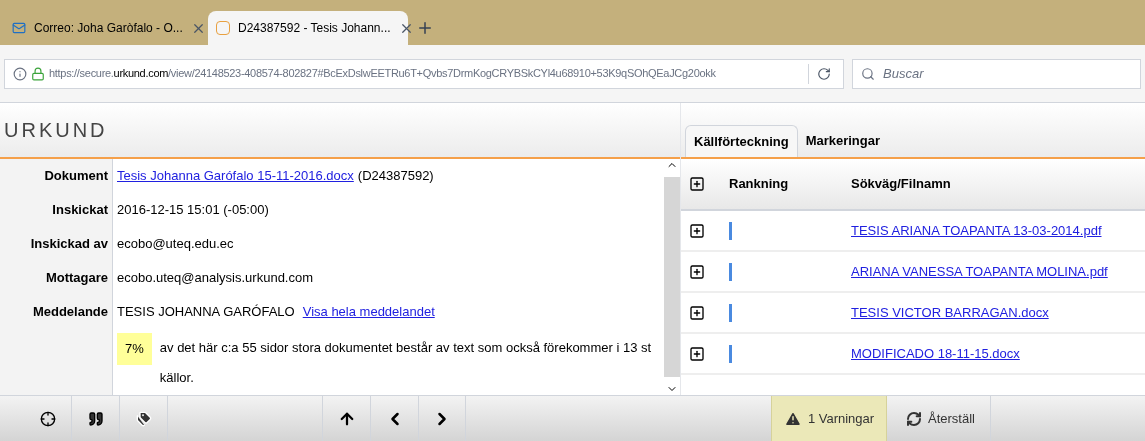 Image resolution: width=1145 pixels, height=441 pixels. What do you see at coordinates (76, 278) in the screenshot?
I see `field-label: Mottagare` at bounding box center [76, 278].